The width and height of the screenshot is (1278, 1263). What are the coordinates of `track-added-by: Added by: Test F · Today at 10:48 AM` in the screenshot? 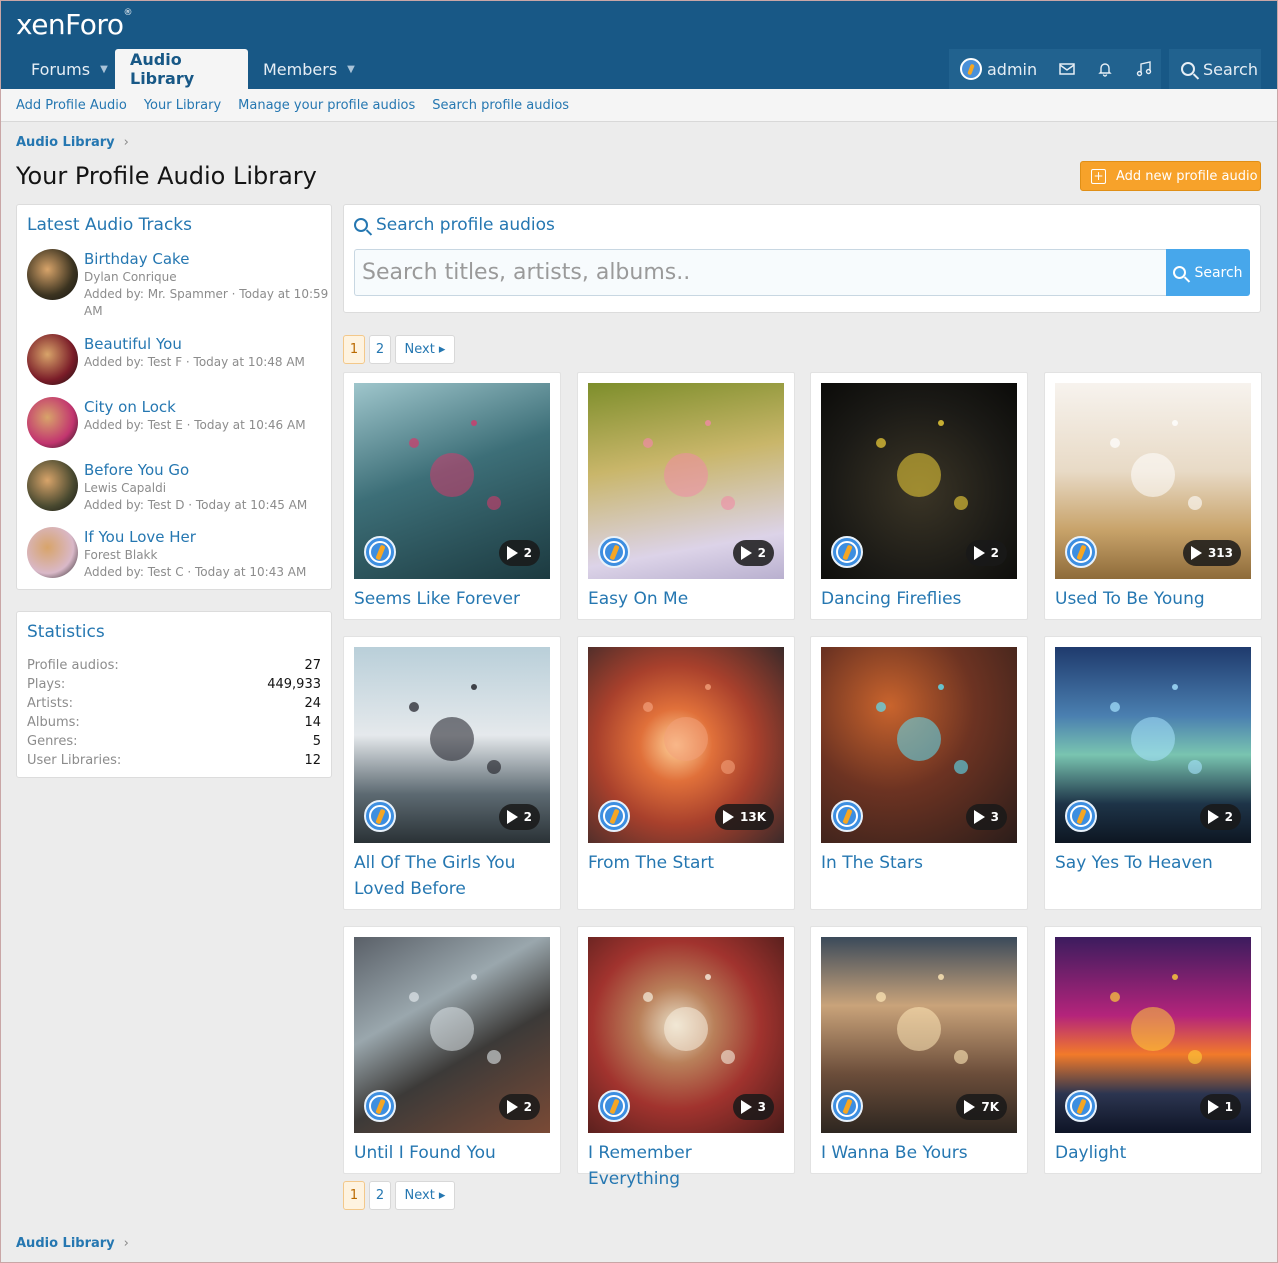 It's located at (194, 362).